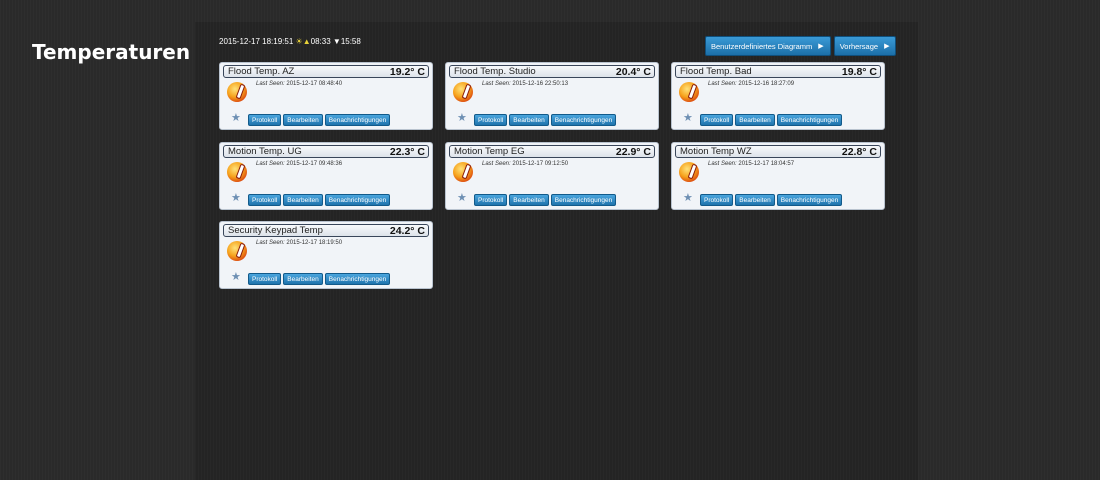 The image size is (1100, 480). What do you see at coordinates (766, 164) in the screenshot?
I see `last-seen-value: 2015-12-17 18:04:57` at bounding box center [766, 164].